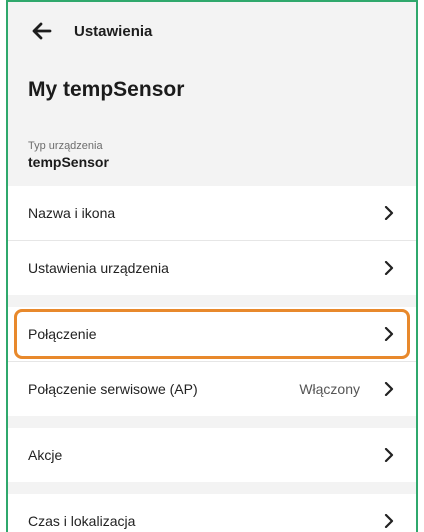  Describe the element at coordinates (212, 153) in the screenshot. I see `device-type-block: Typ urządzenia tempSensor` at that location.